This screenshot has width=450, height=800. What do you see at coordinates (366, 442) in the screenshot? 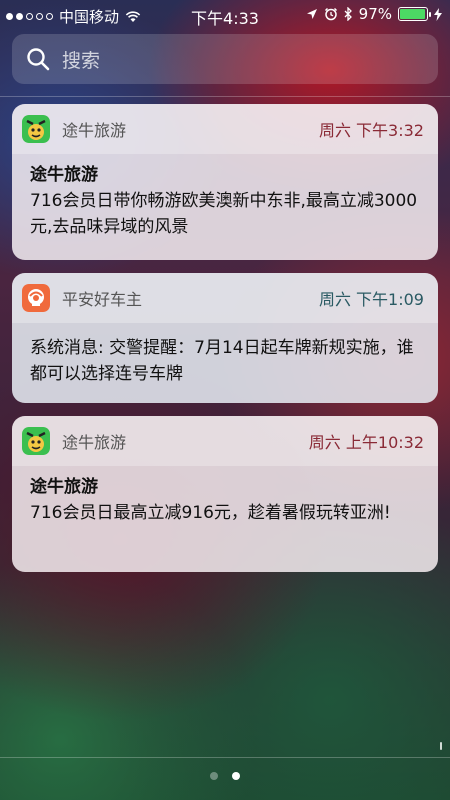
I see `notification-time: 周六 上午10:32` at bounding box center [366, 442].